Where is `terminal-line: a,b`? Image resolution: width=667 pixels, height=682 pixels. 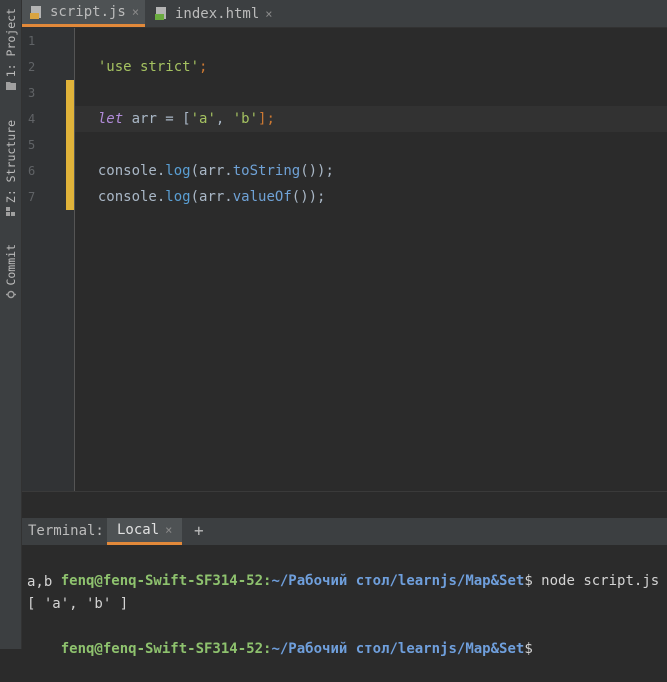
terminal-line: a,b is located at coordinates (40, 582).